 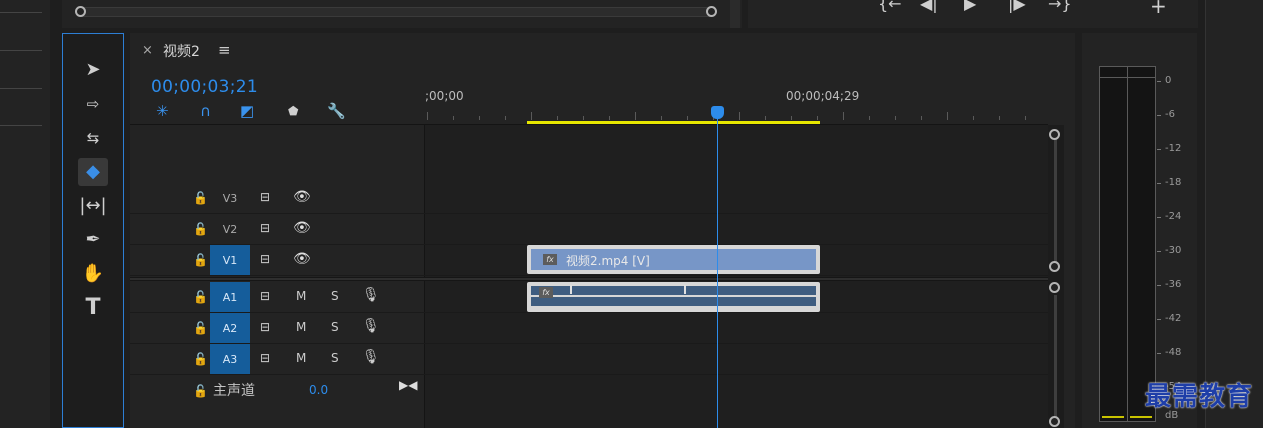 What do you see at coordinates (230, 359) in the screenshot?
I see `track-name-a3: A3` at bounding box center [230, 359].